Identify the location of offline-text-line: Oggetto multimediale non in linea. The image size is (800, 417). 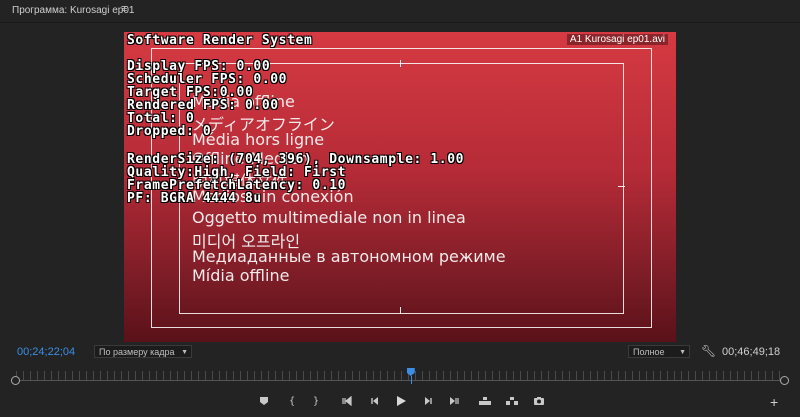
(329, 217).